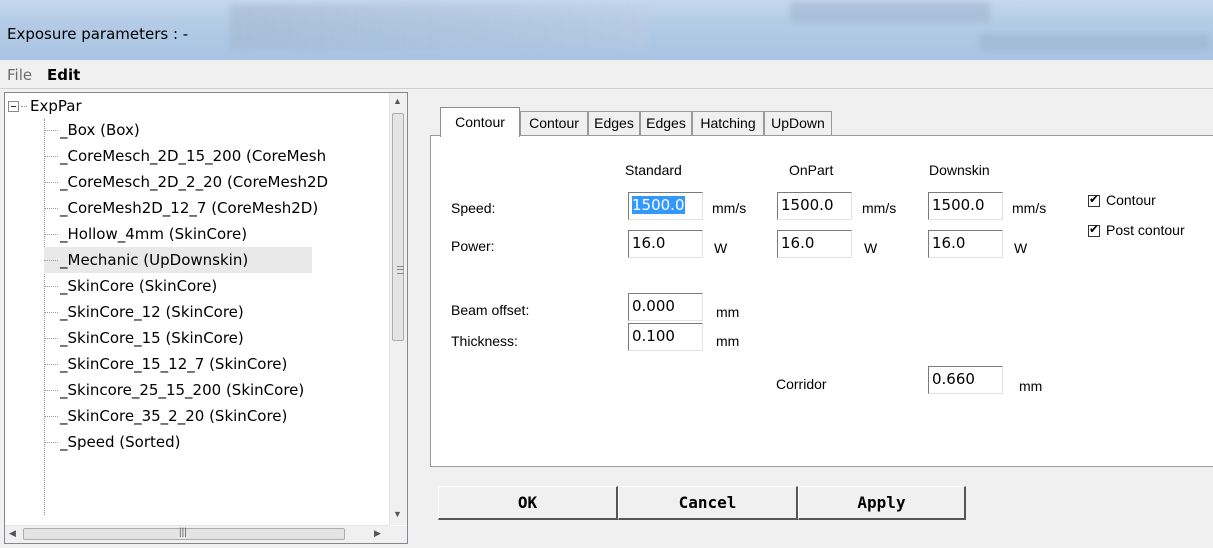 The width and height of the screenshot is (1213, 548). What do you see at coordinates (490, 310) in the screenshot?
I see `beam-offset-label: Beam offset:` at bounding box center [490, 310].